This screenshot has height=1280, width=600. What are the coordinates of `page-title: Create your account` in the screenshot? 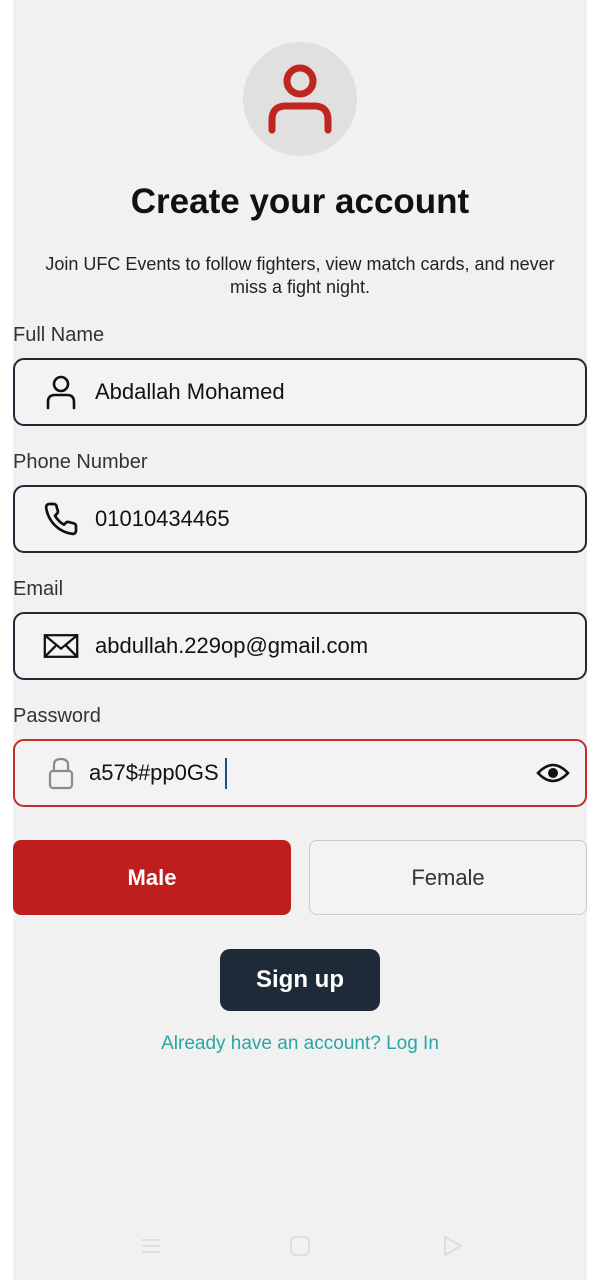 It's located at (300, 201).